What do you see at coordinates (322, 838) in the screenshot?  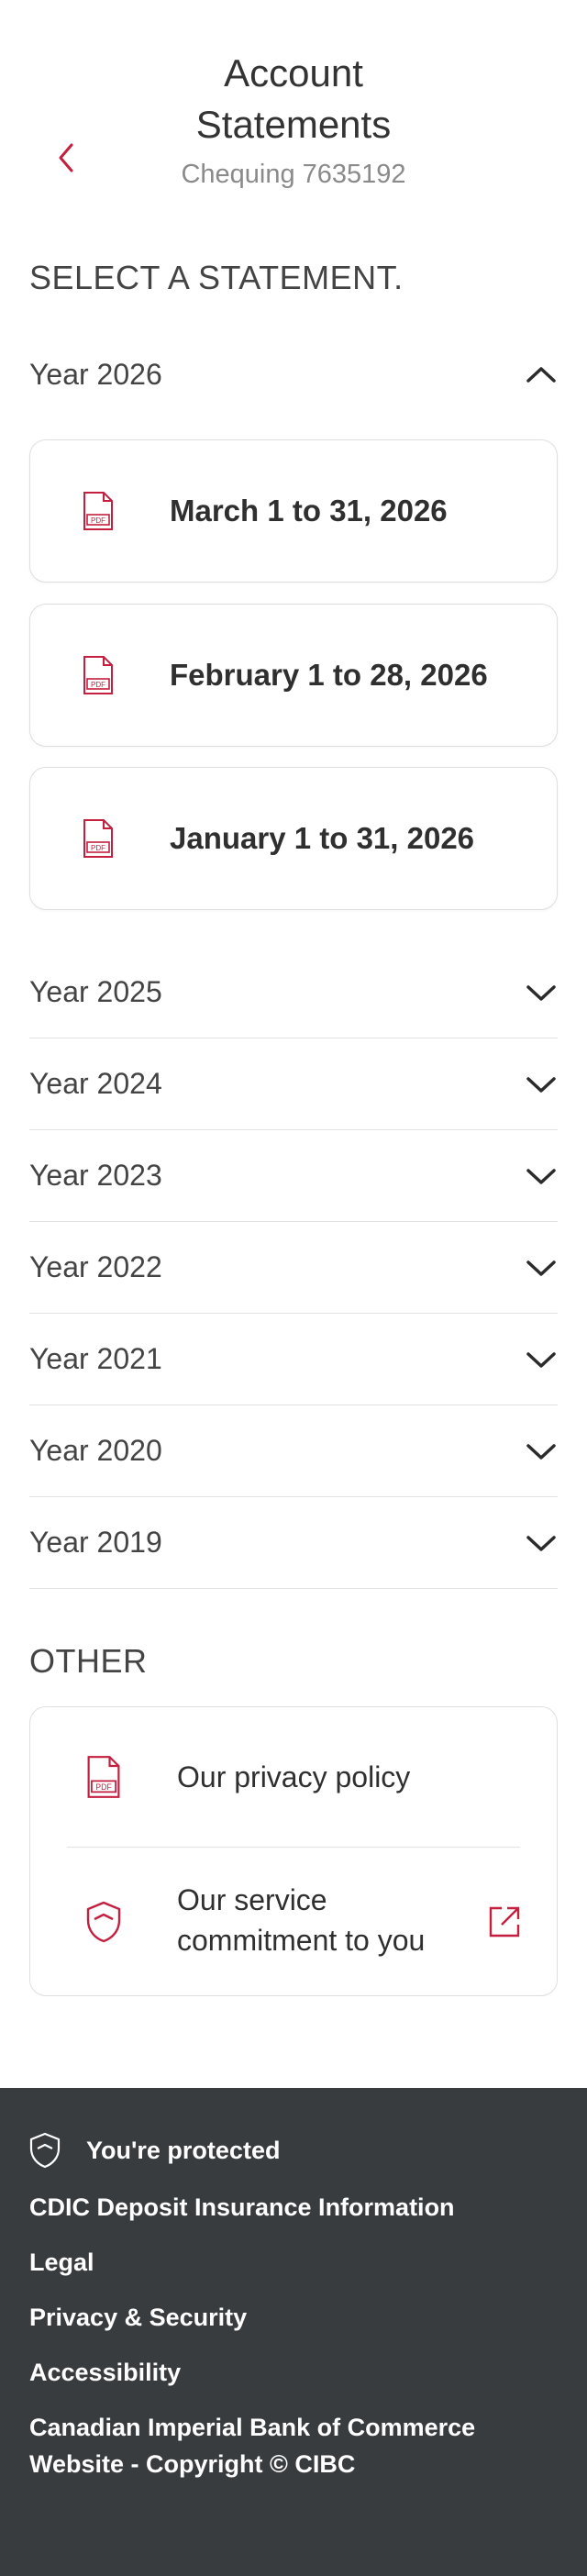 I see `statement-label: January 1 to 31, 2026` at bounding box center [322, 838].